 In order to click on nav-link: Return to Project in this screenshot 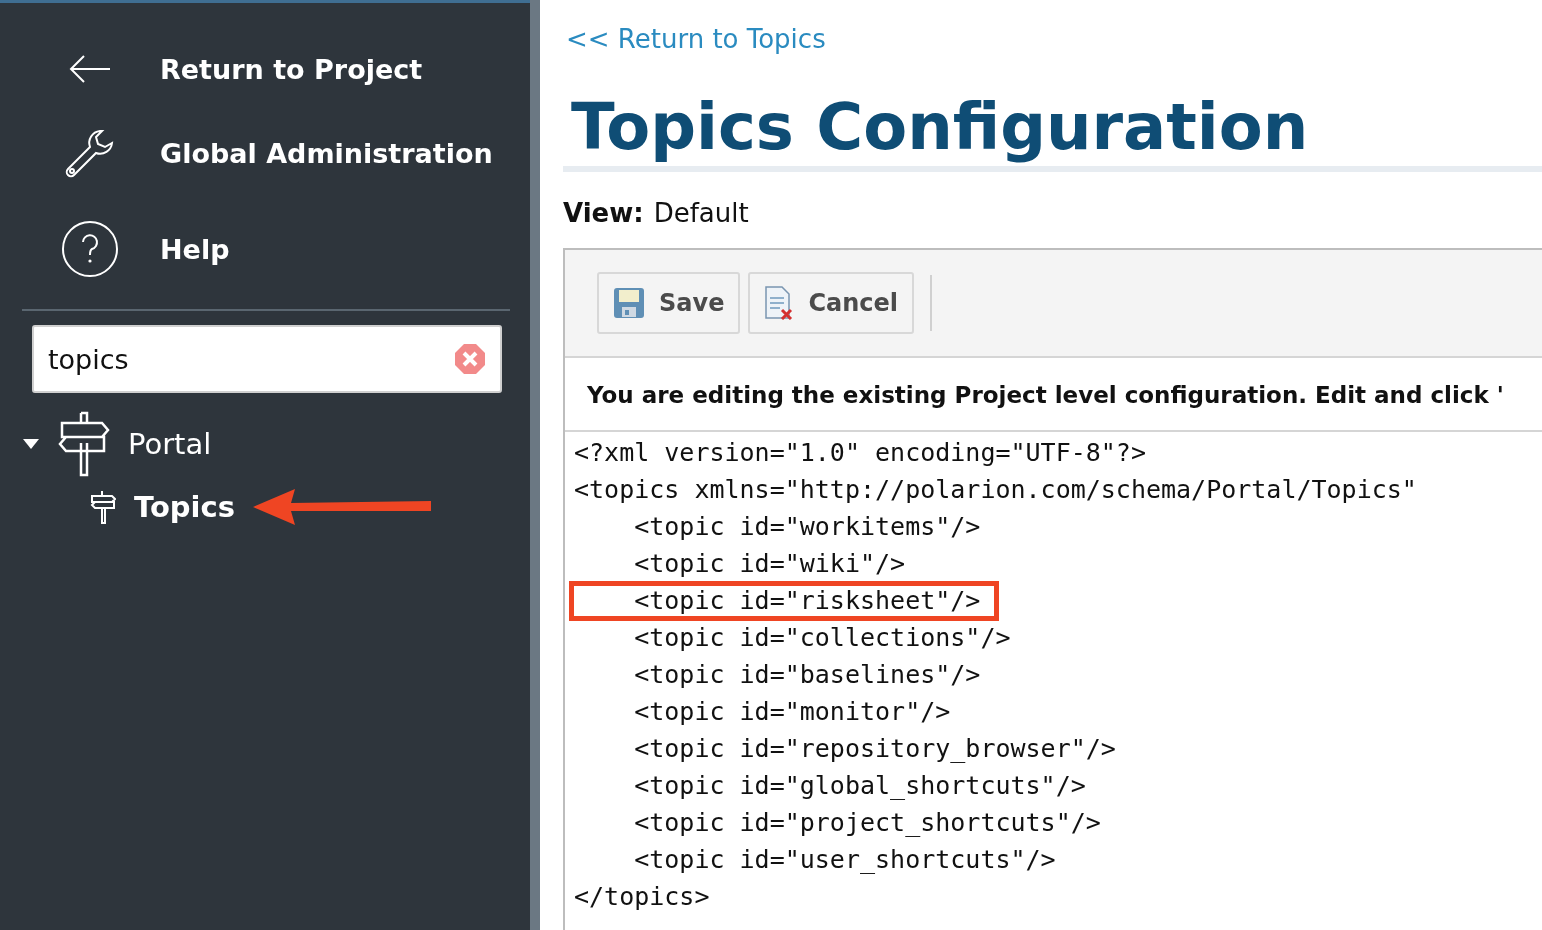, I will do `click(266, 69)`.